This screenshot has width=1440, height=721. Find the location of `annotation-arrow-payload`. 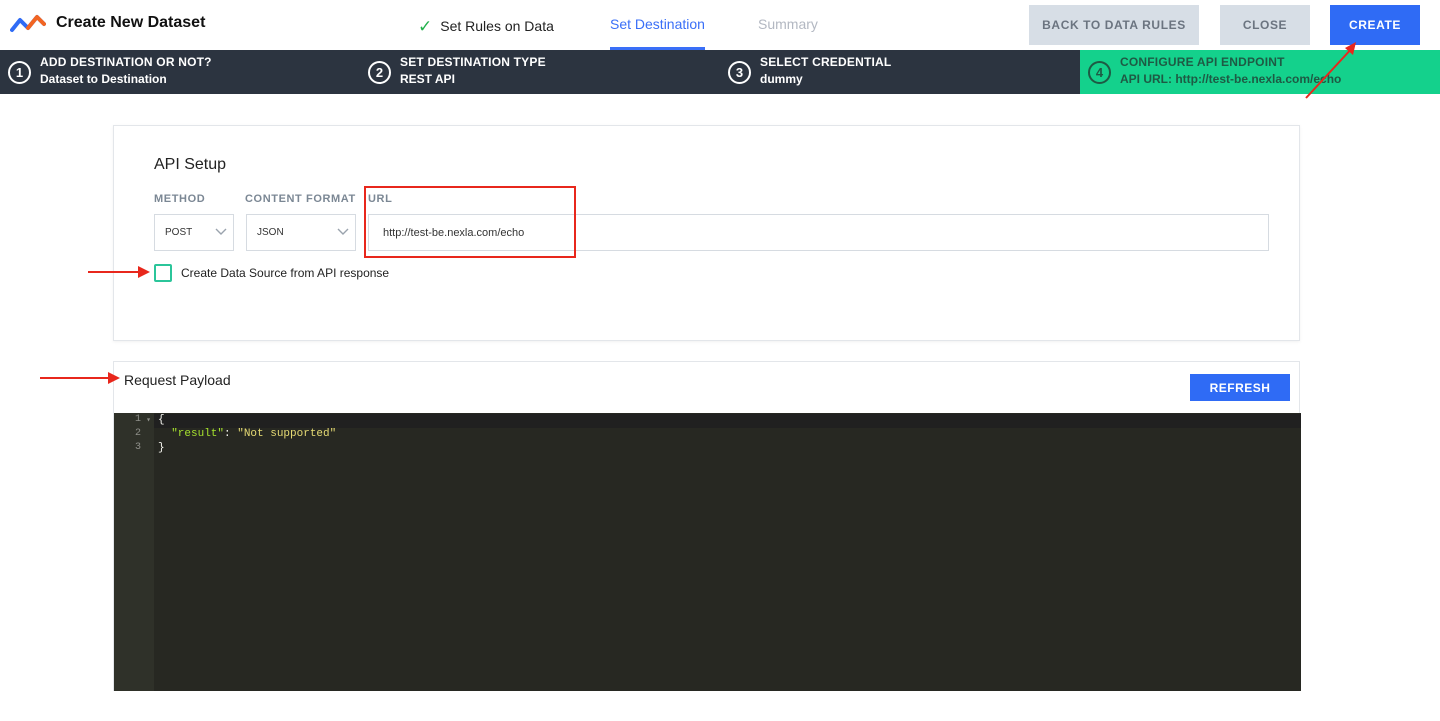

annotation-arrow-payload is located at coordinates (80, 378).